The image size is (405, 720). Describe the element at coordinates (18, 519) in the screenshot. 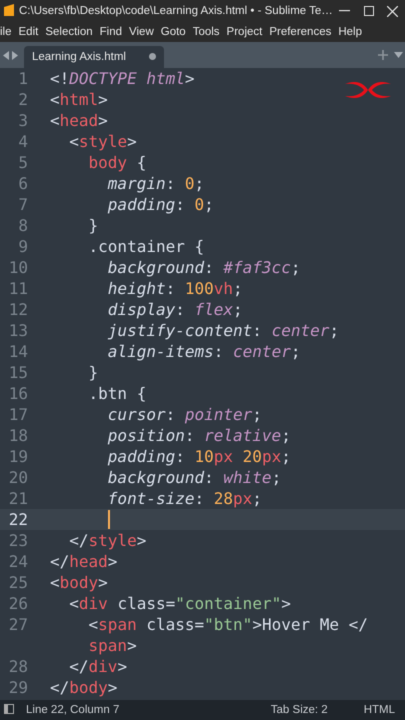

I see `line-number: 22` at that location.